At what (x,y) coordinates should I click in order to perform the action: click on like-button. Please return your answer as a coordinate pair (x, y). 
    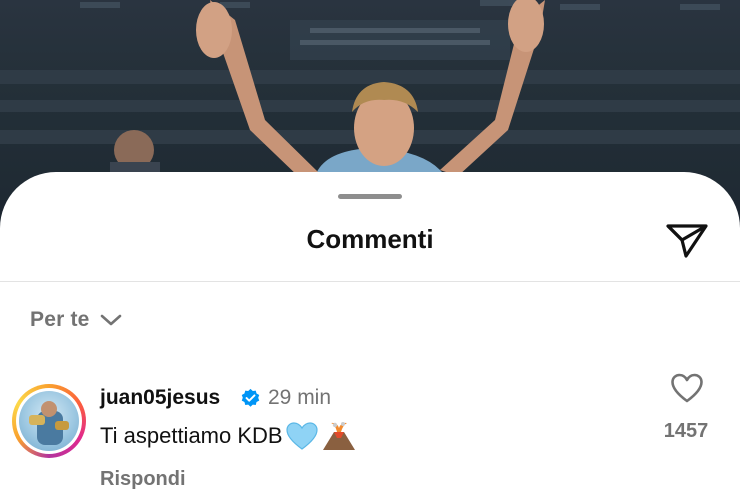
    Looking at the image, I should click on (687, 388).